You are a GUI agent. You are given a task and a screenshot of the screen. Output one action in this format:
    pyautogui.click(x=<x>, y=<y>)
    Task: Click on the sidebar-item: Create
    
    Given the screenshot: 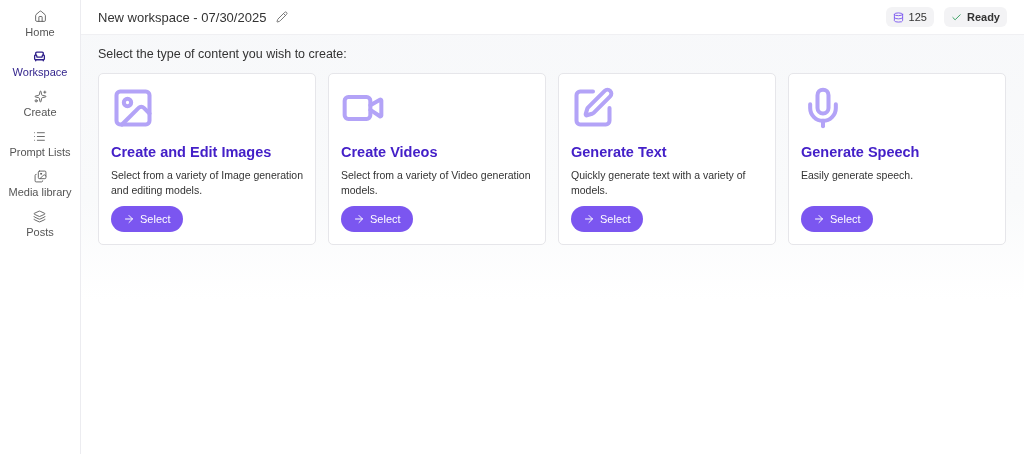 What is the action you would take?
    pyautogui.click(x=40, y=104)
    